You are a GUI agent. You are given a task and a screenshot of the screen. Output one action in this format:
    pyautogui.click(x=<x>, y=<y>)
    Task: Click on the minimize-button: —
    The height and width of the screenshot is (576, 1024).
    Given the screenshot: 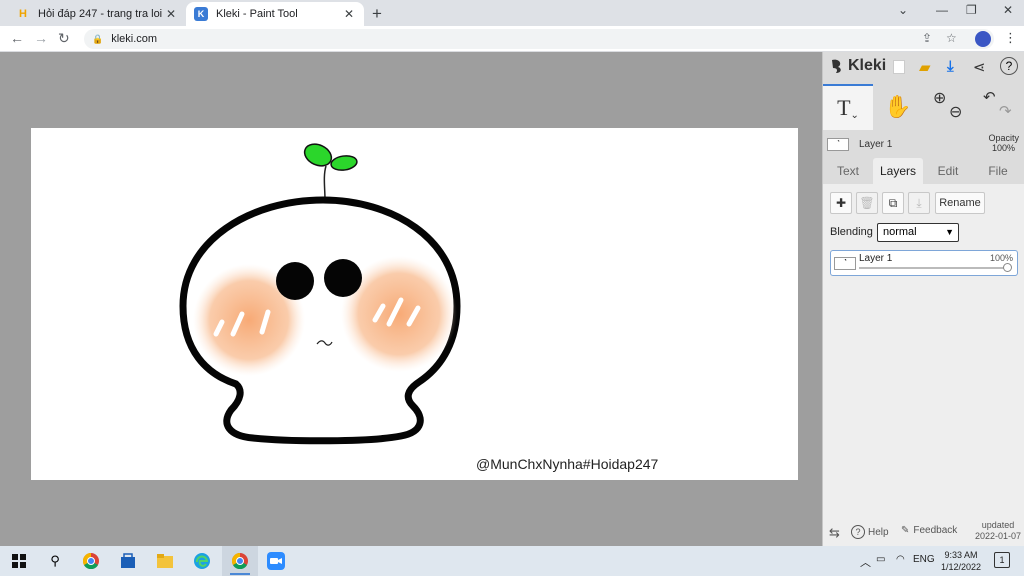 What is the action you would take?
    pyautogui.click(x=942, y=10)
    